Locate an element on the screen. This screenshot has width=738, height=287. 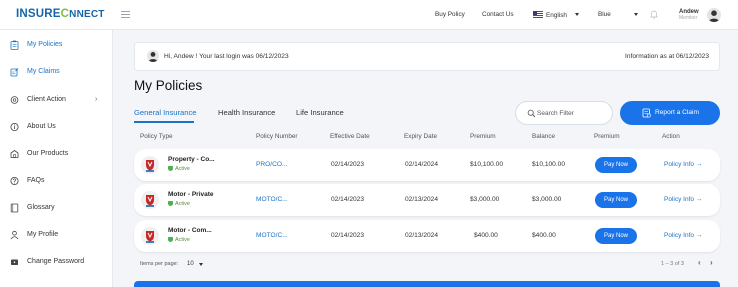
tab-general-insurance: General Insurance is located at coordinates (165, 112).